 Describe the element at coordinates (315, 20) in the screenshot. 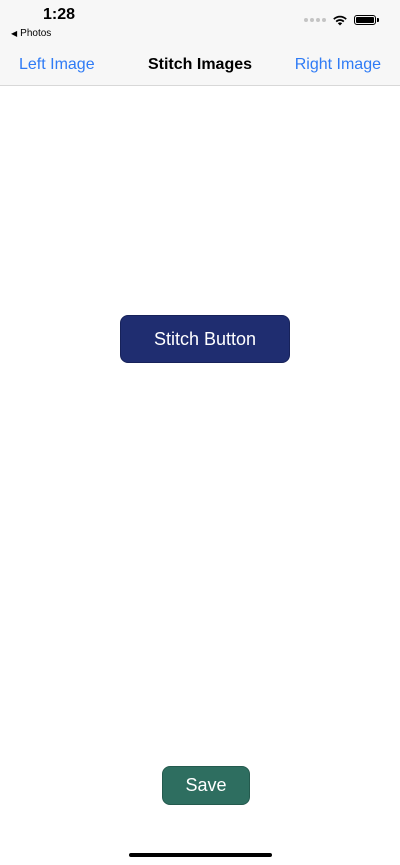

I see `signal-icon` at that location.